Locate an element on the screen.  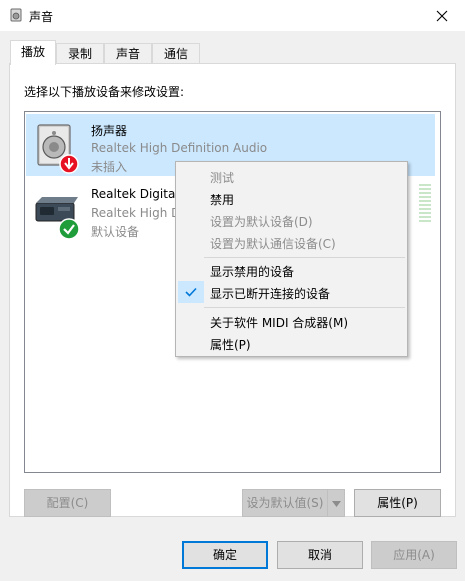
button-label: 属性(P) is located at coordinates (397, 503).